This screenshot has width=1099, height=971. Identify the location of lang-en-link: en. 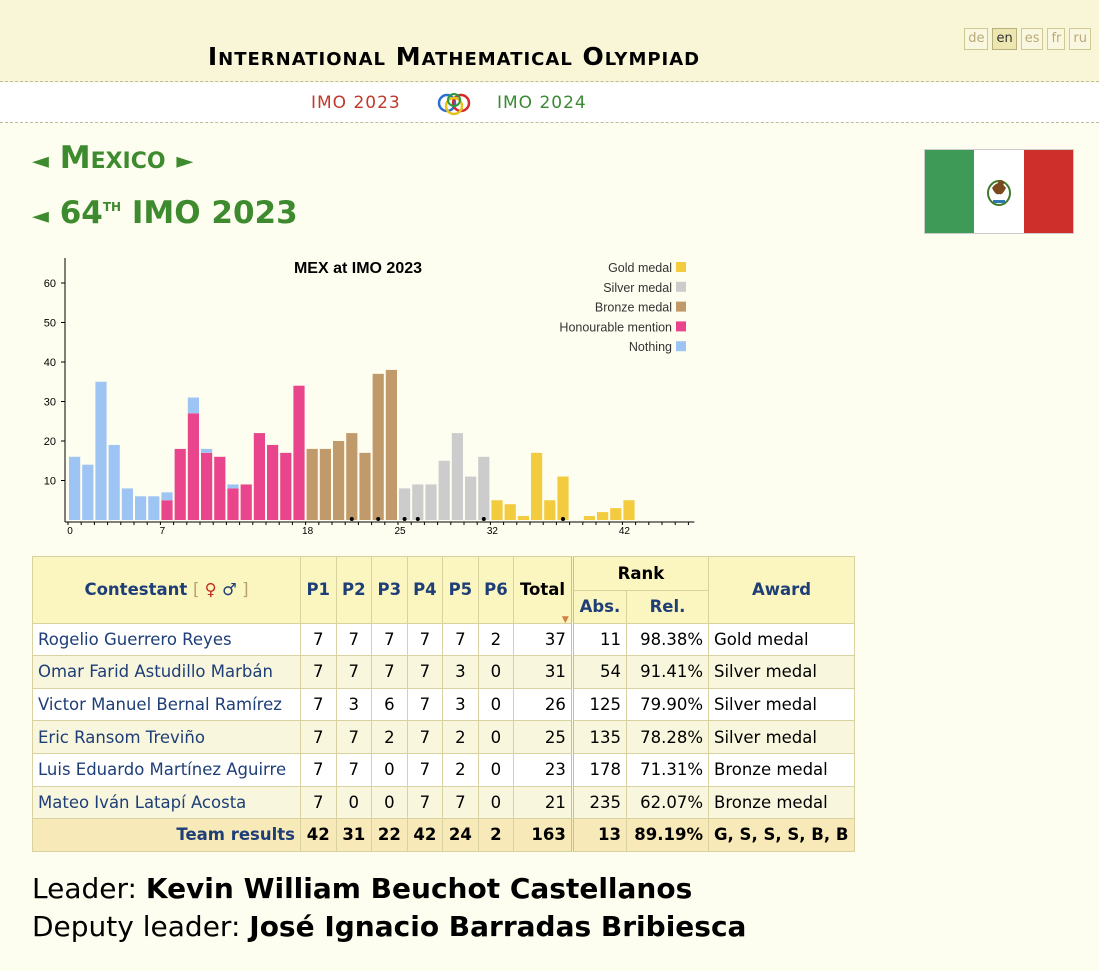
(1004, 39).